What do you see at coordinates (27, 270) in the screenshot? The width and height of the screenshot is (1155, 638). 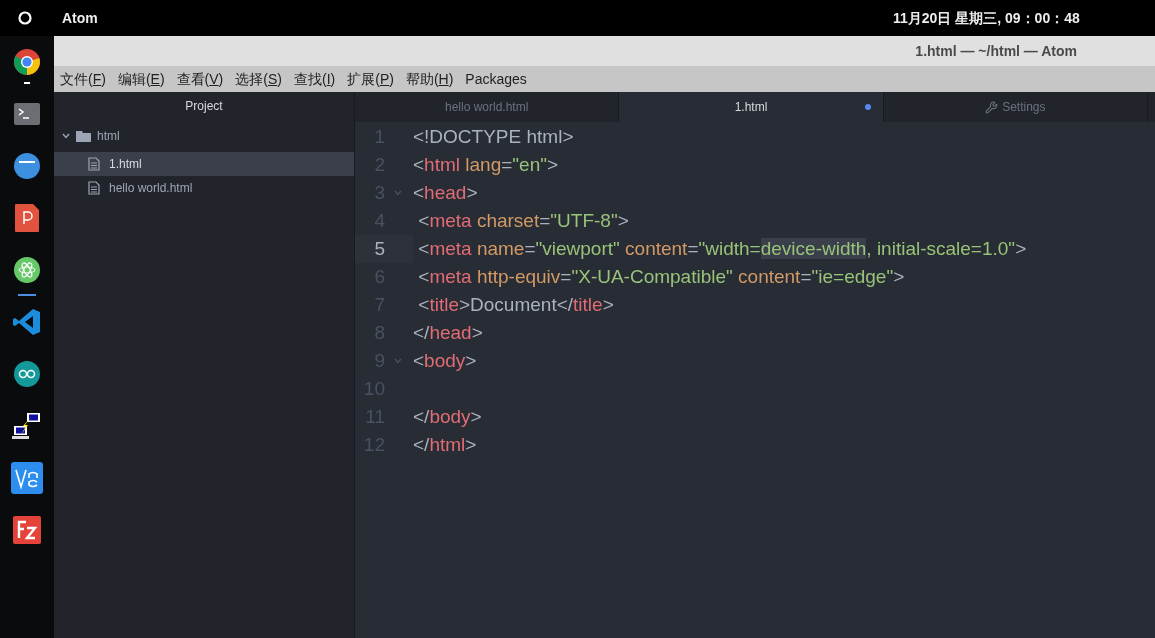 I see `atom-icon` at bounding box center [27, 270].